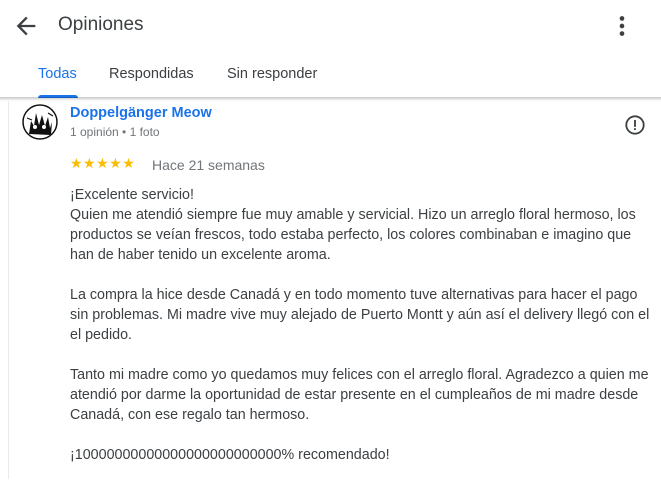  Describe the element at coordinates (151, 74) in the screenshot. I see `tab-respondidas: Respondidas` at that location.